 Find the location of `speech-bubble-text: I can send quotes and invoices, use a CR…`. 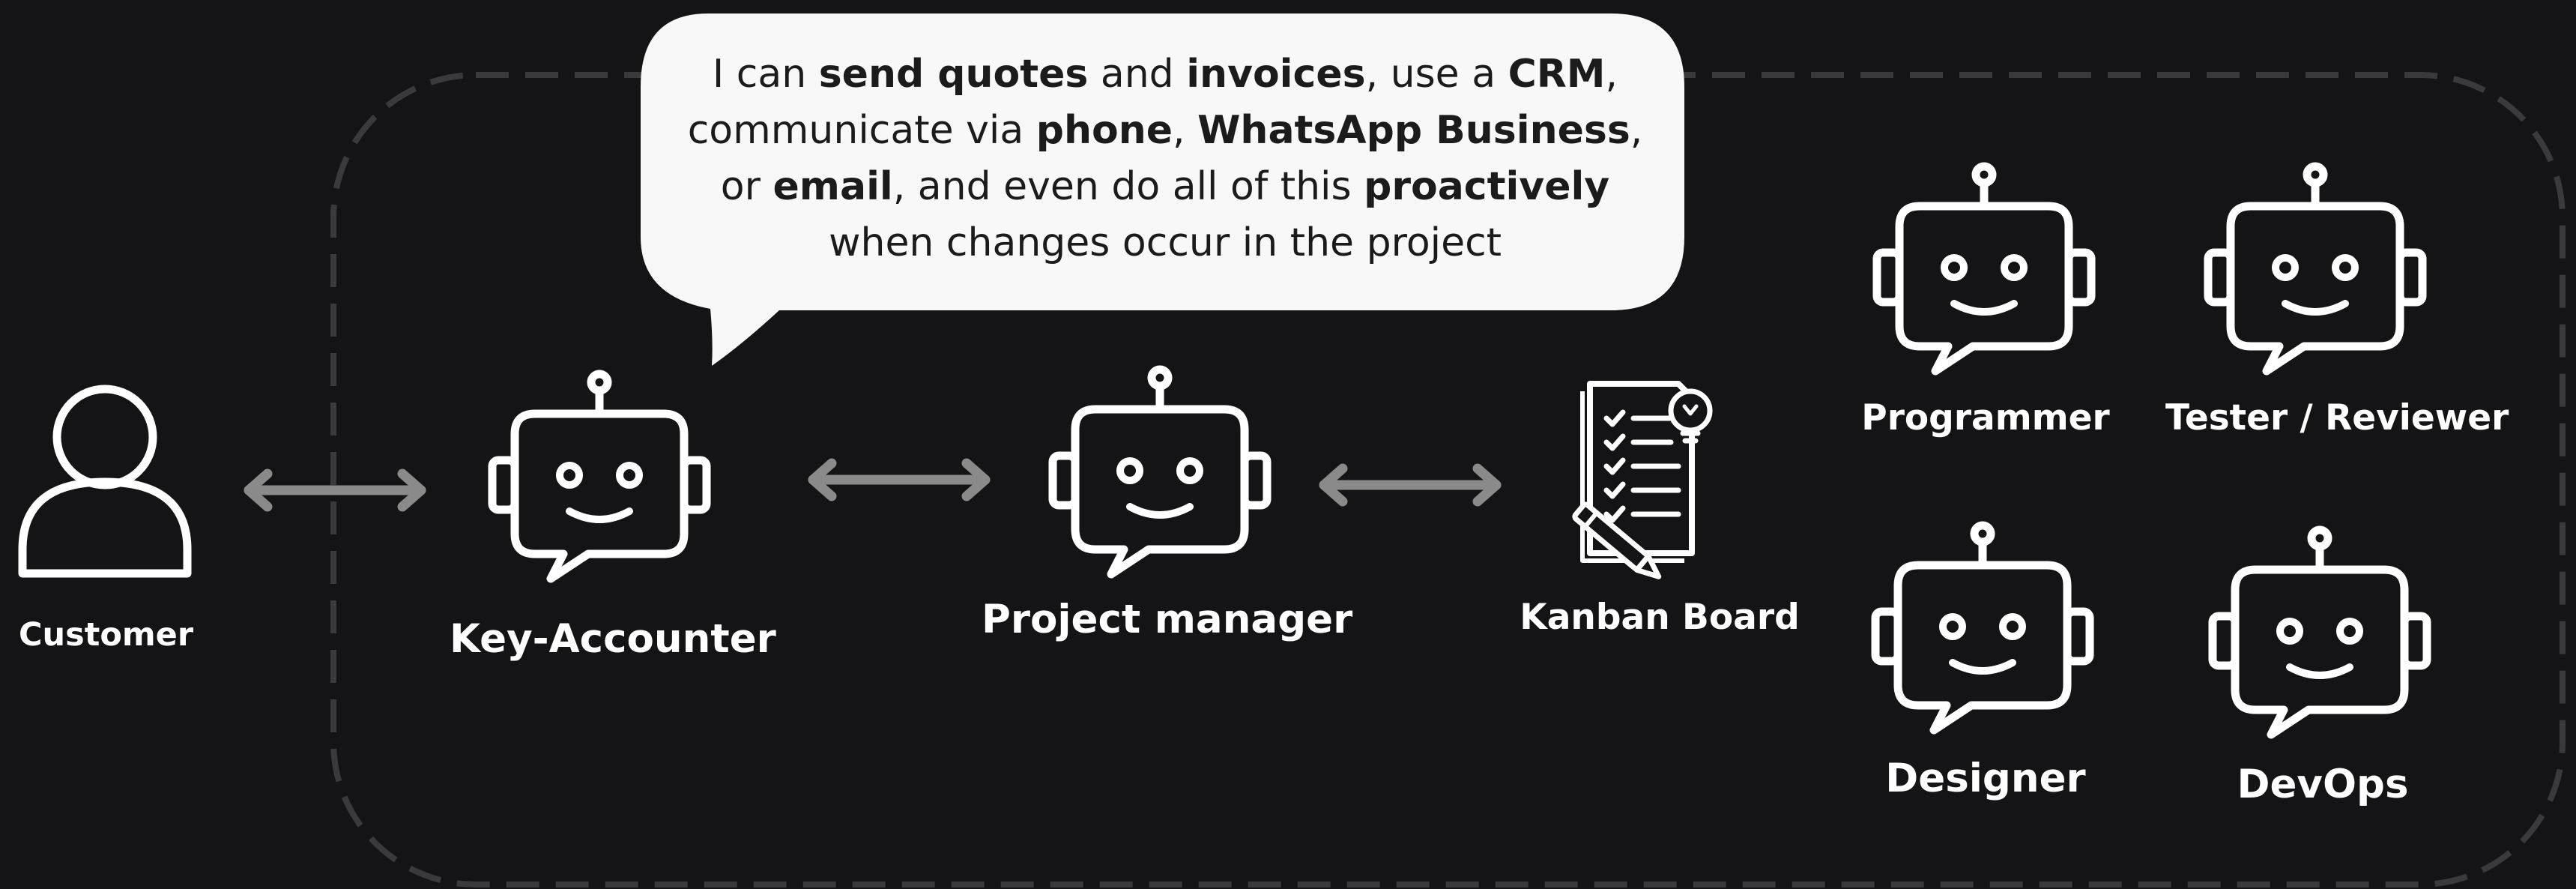

speech-bubble-text: I can send quotes and invoices, use a CR… is located at coordinates (1165, 158).